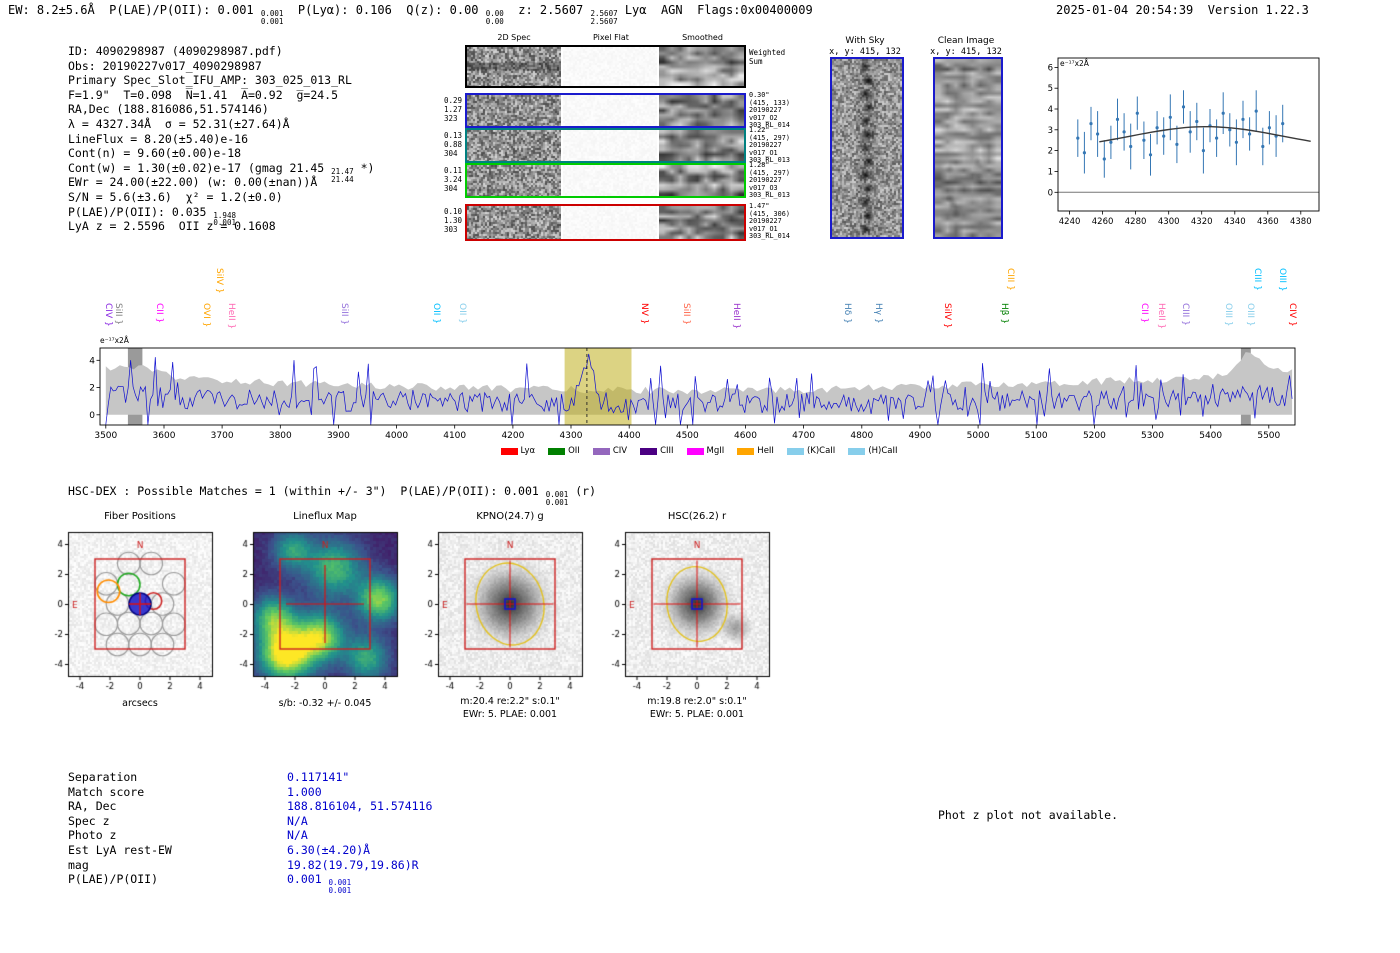  I want to click on legend-item: Lyα, so click(517, 451).